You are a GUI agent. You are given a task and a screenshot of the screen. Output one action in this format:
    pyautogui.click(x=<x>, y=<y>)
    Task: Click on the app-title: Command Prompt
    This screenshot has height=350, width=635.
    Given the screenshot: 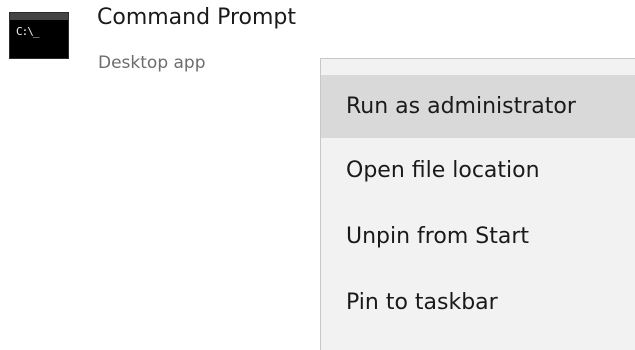 What is the action you would take?
    pyautogui.click(x=196, y=17)
    